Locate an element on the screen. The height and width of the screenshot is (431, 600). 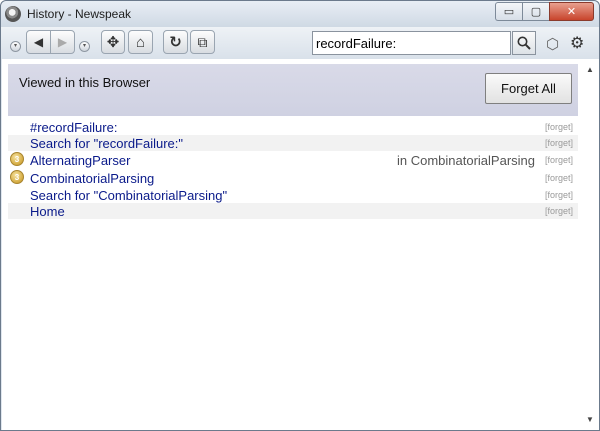
forward-arrow-icon: ▶ is located at coordinates (62, 42).